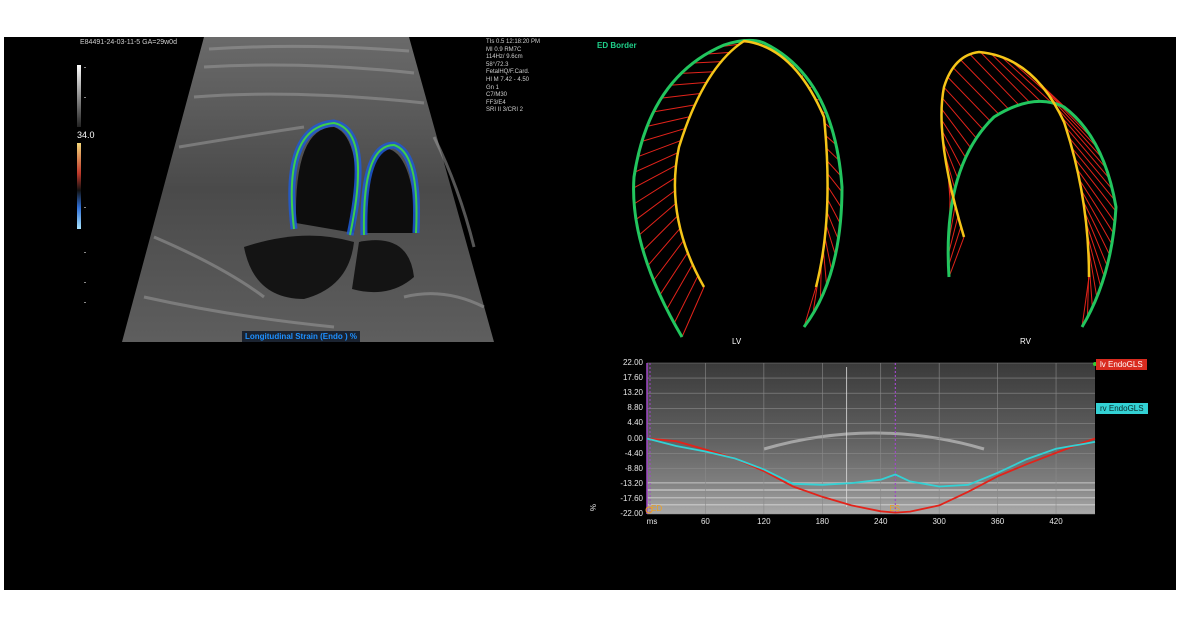 This screenshot has width=1181, height=630. What do you see at coordinates (301, 336) in the screenshot?
I see `strain-mode-label: Longitudinal Strain (Endo ) %` at bounding box center [301, 336].